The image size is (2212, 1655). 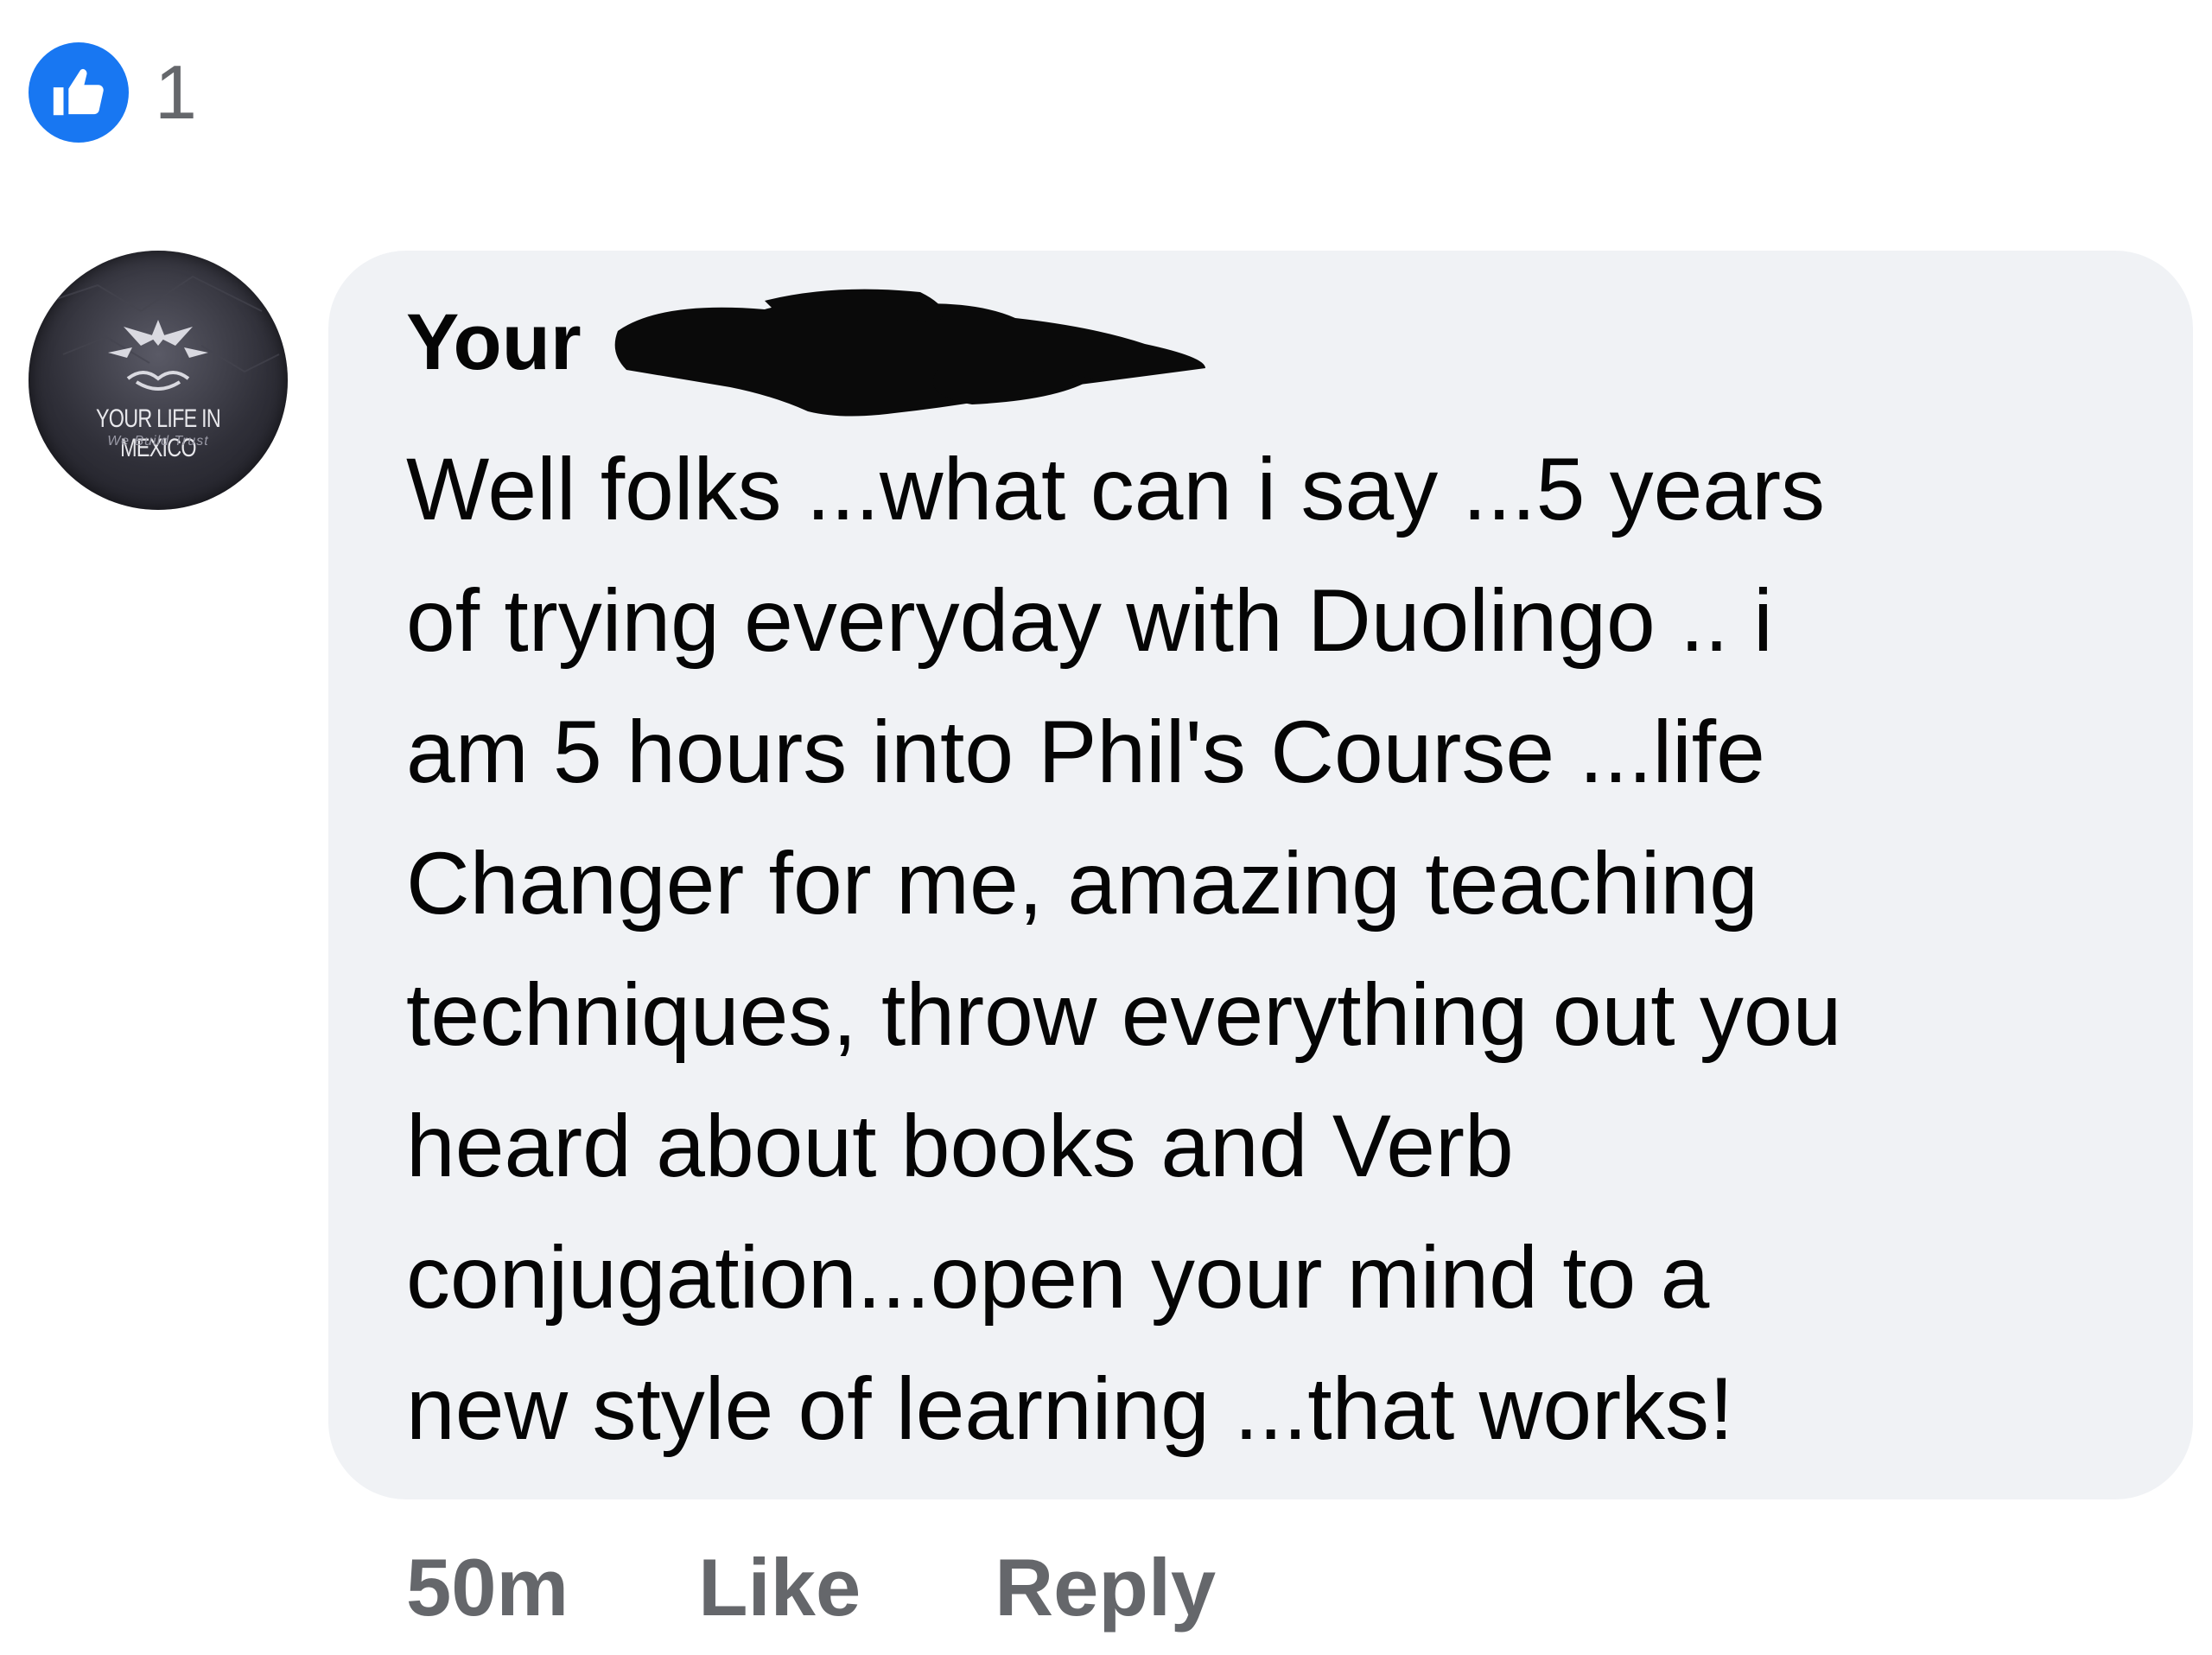 I want to click on like-button: Like, so click(x=779, y=1587).